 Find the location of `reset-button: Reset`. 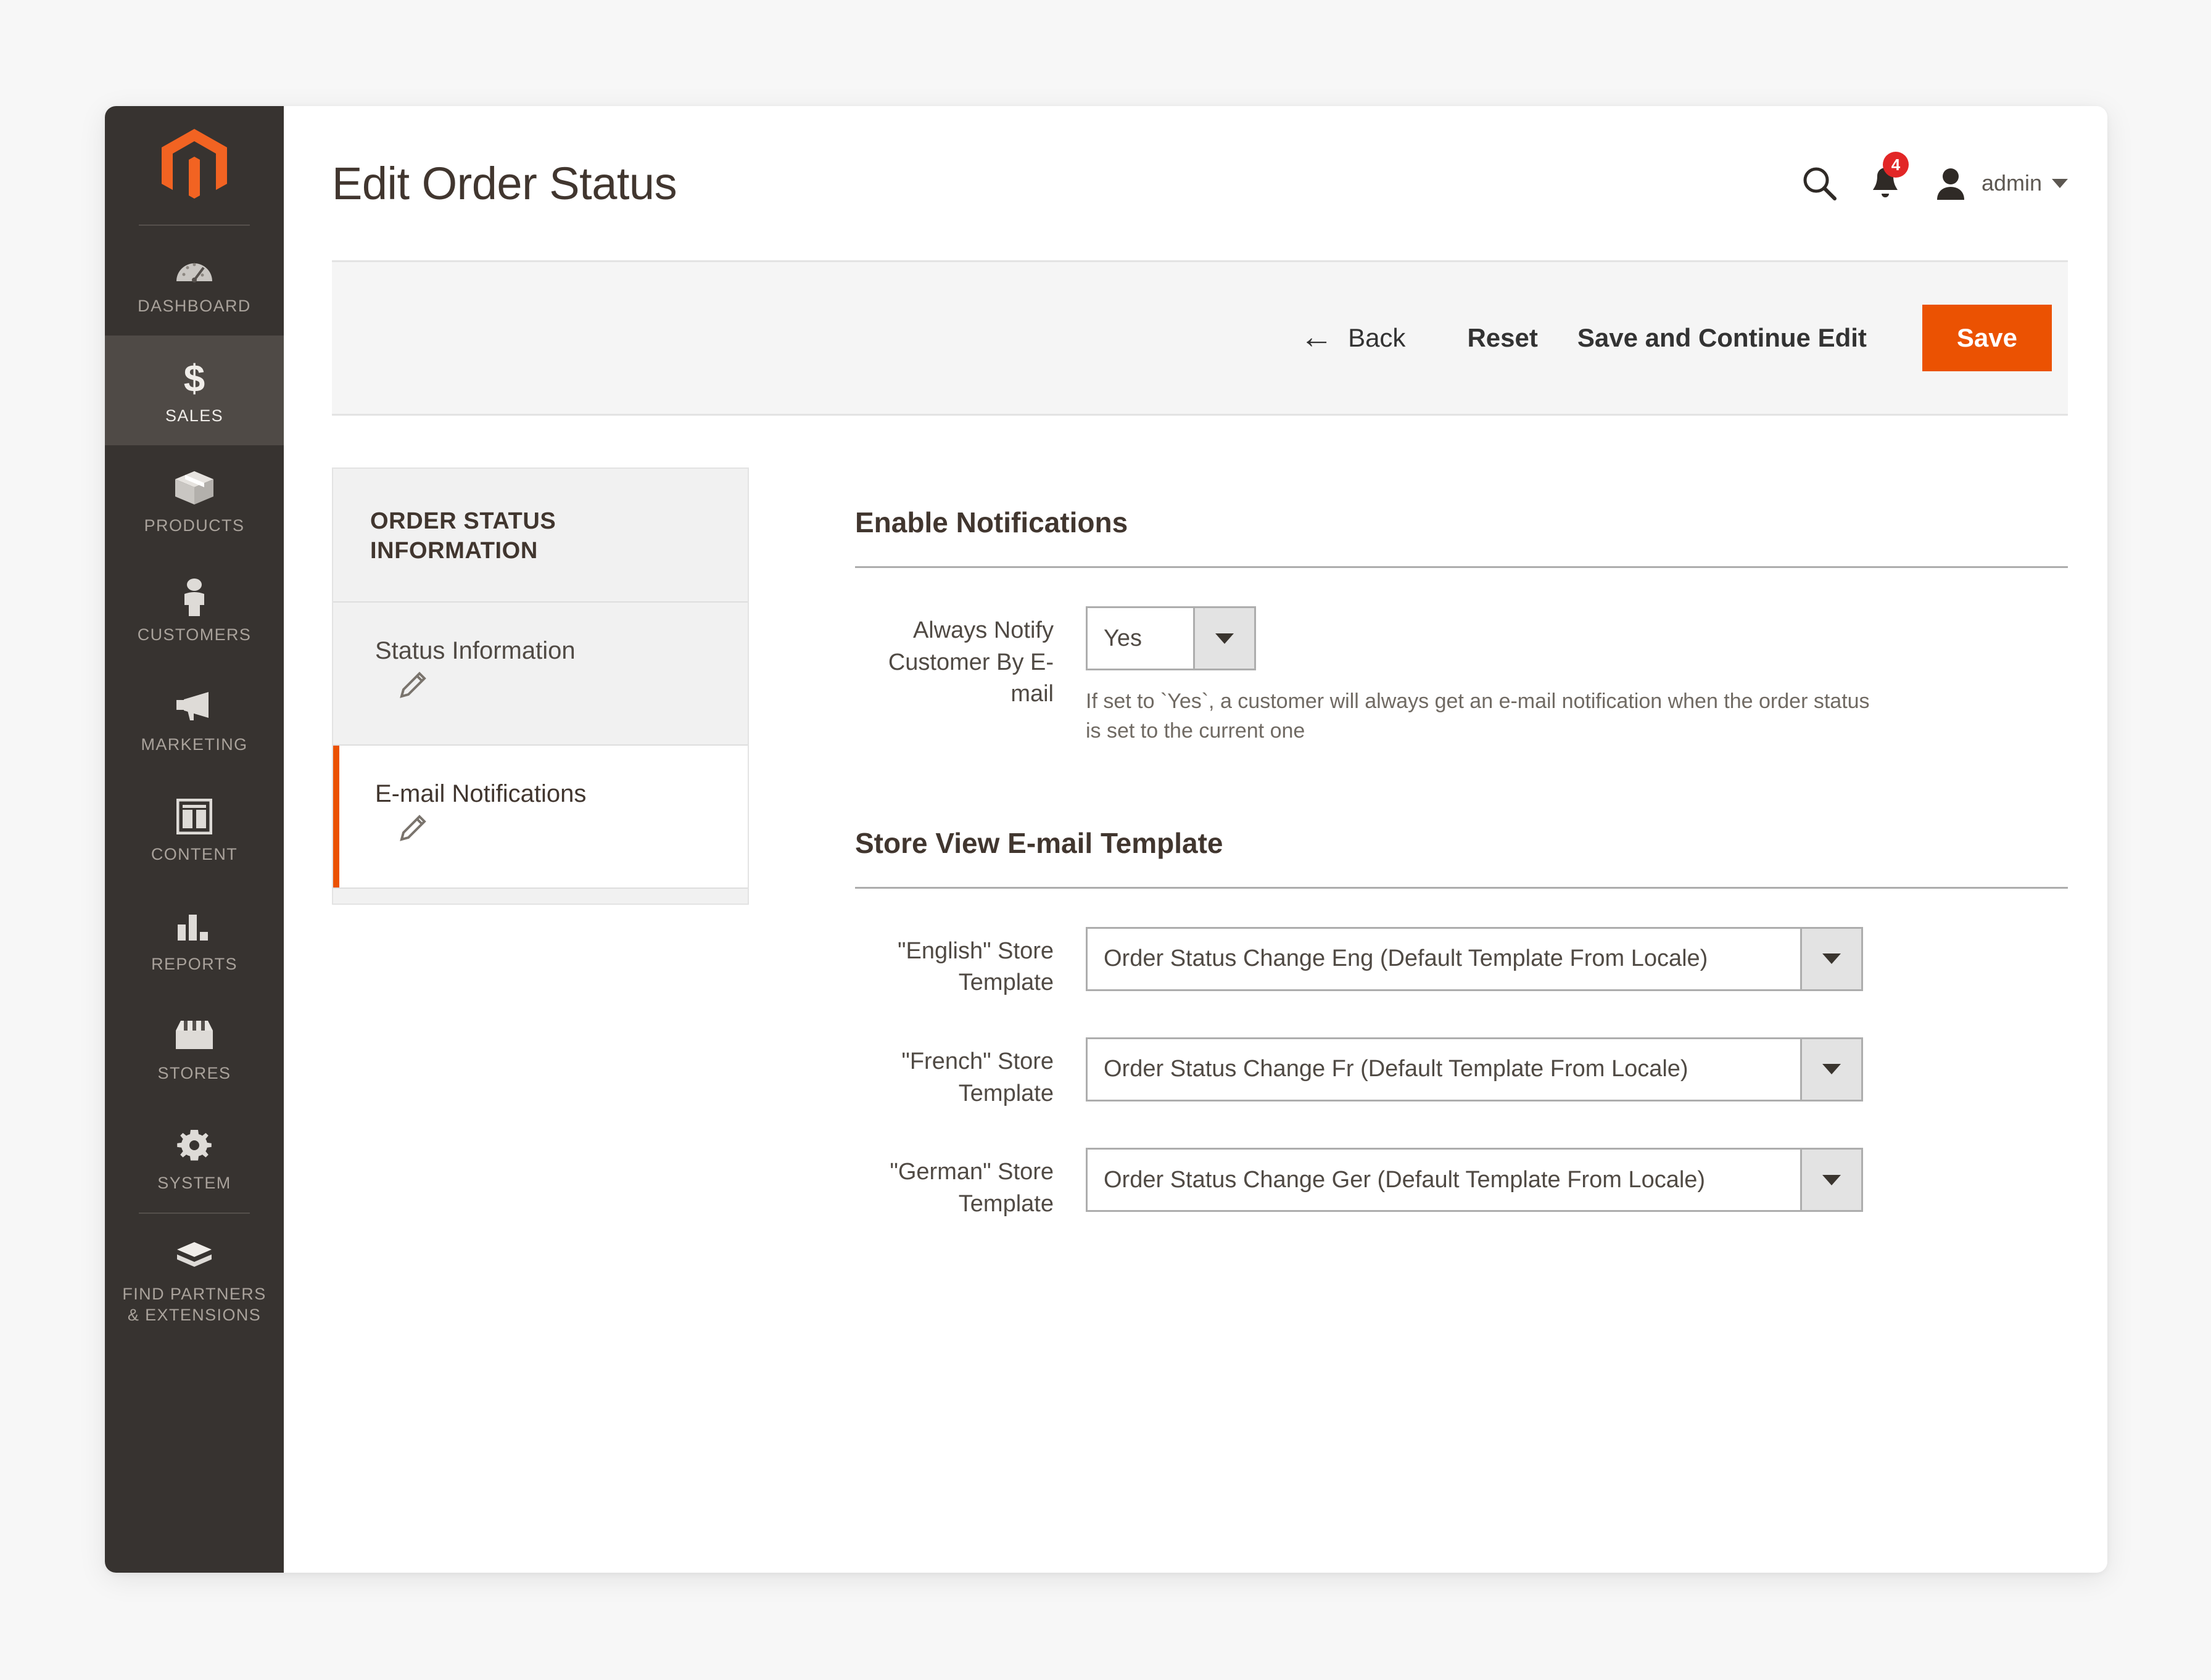

reset-button: Reset is located at coordinates (1502, 338).